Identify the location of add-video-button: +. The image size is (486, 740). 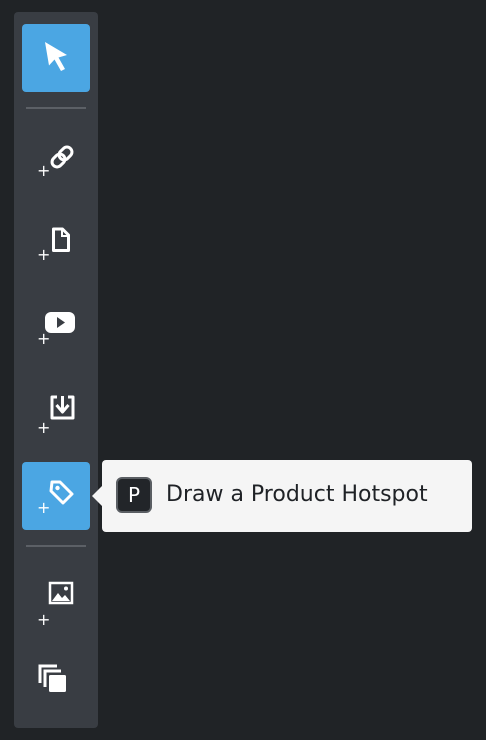
(56, 326).